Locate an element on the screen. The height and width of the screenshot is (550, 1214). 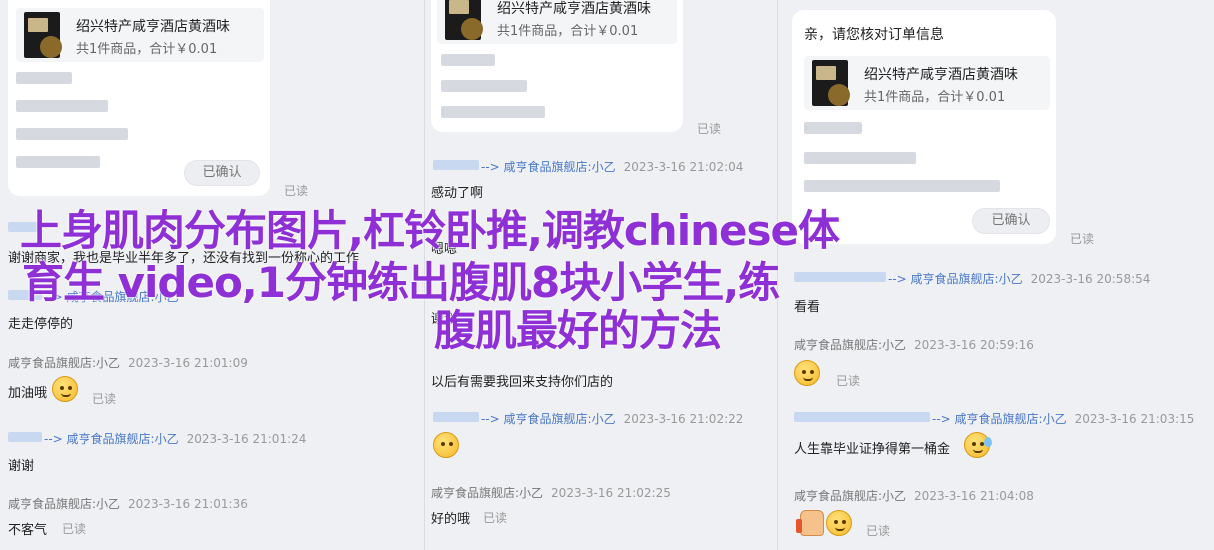
thumbs-up-icon is located at coordinates (810, 523).